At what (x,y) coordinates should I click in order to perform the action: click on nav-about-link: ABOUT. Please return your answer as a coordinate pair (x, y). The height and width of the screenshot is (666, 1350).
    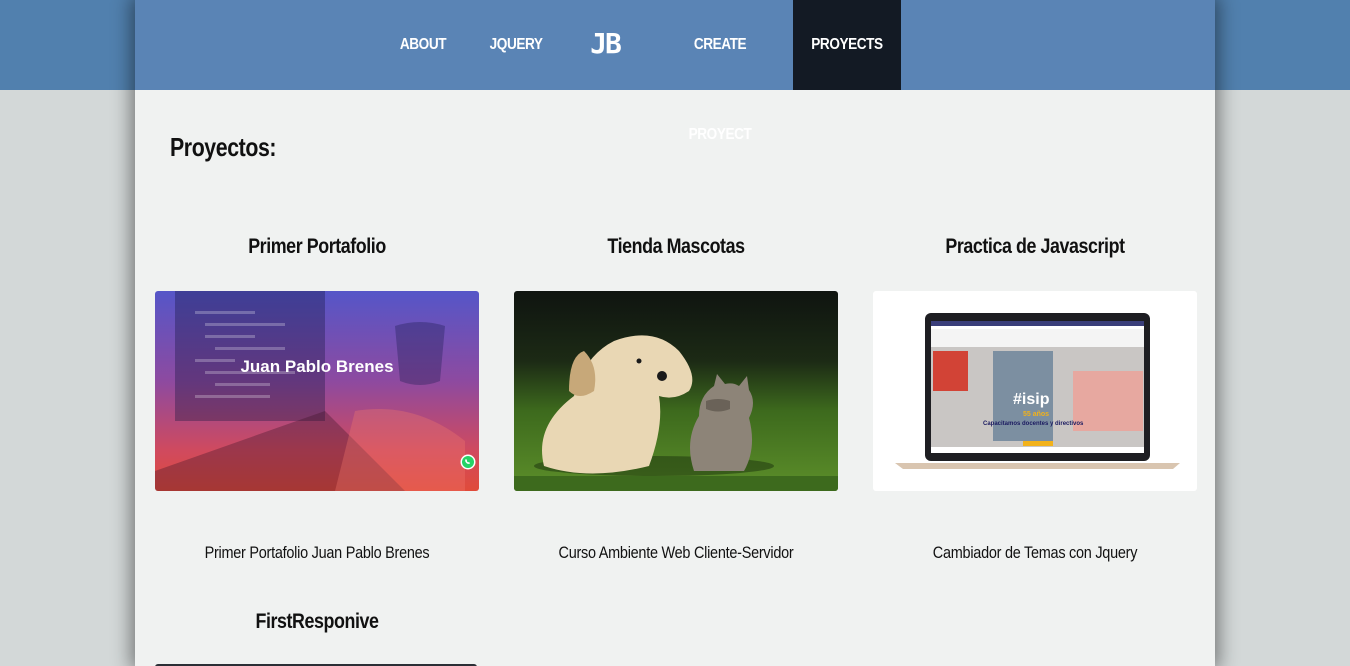
    Looking at the image, I should click on (423, 45).